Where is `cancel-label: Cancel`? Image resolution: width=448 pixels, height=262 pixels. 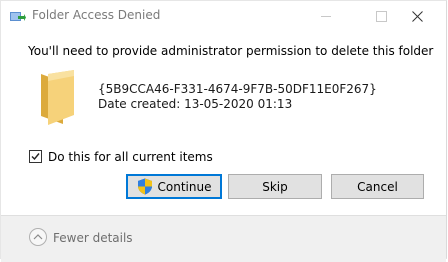 cancel-label: Cancel is located at coordinates (377, 186).